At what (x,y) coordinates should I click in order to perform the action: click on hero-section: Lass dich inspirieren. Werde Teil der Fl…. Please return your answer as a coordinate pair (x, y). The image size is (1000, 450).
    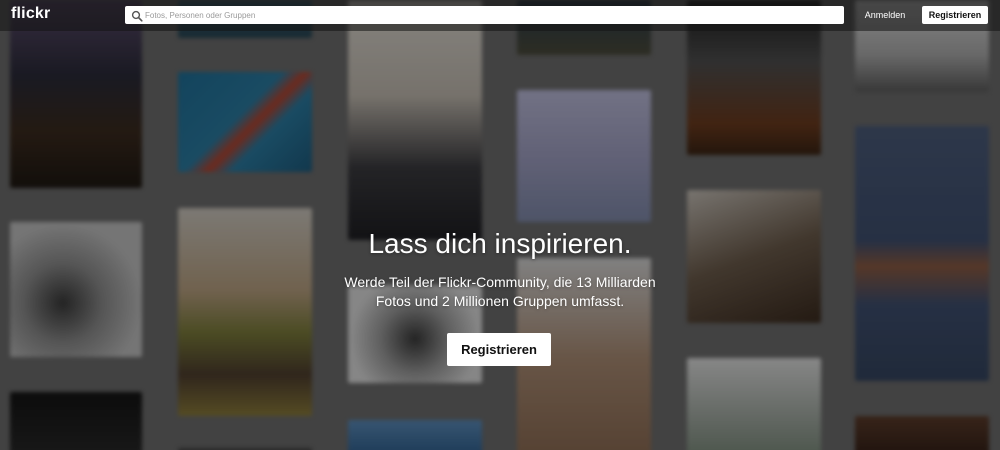
    Looking at the image, I should click on (500, 267).